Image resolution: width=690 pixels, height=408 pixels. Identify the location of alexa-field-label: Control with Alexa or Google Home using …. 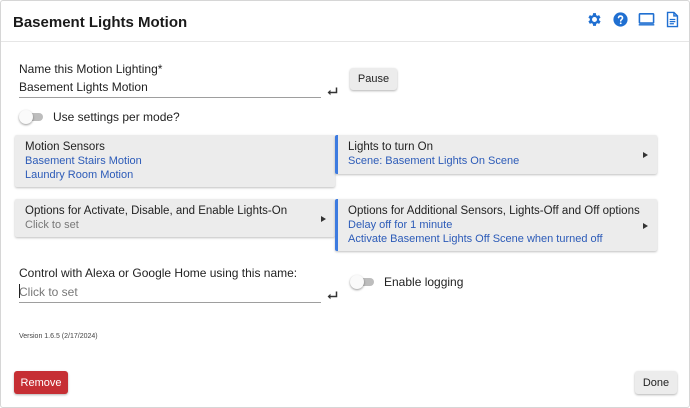
(158, 273).